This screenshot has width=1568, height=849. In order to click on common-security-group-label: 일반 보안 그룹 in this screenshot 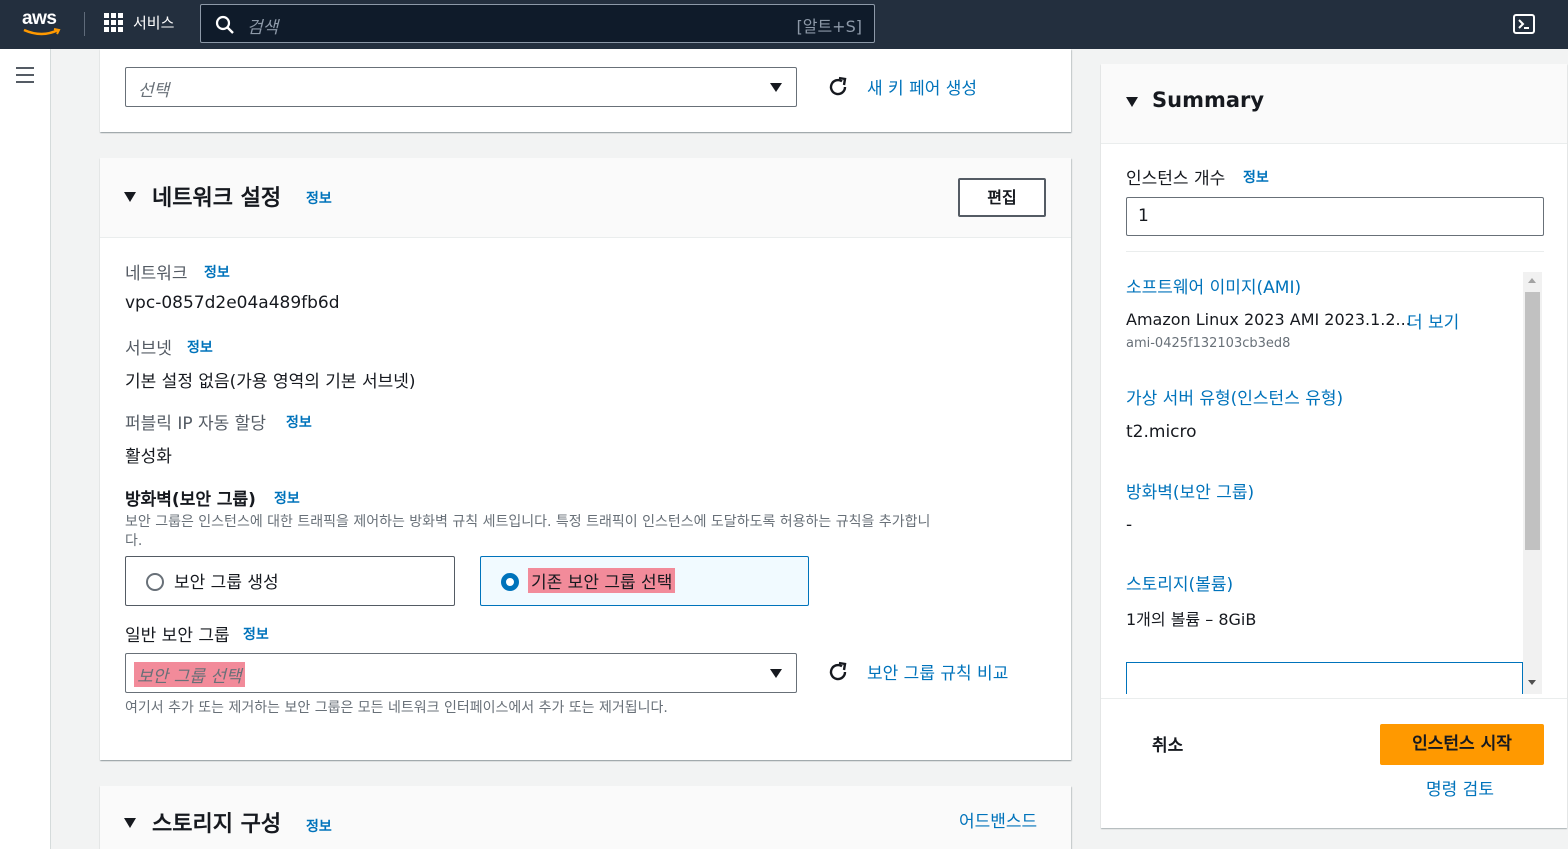, I will do `click(177, 636)`.